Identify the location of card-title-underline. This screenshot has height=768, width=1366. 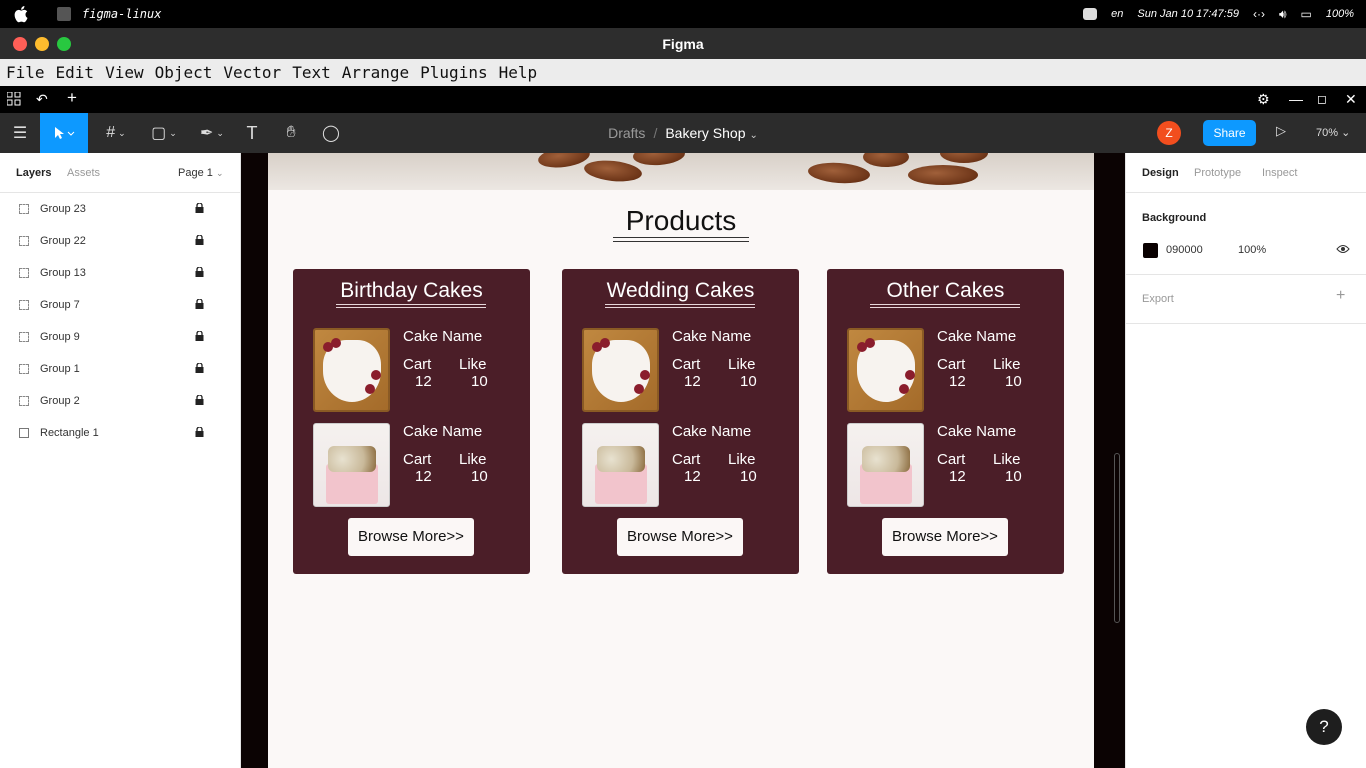
(680, 304).